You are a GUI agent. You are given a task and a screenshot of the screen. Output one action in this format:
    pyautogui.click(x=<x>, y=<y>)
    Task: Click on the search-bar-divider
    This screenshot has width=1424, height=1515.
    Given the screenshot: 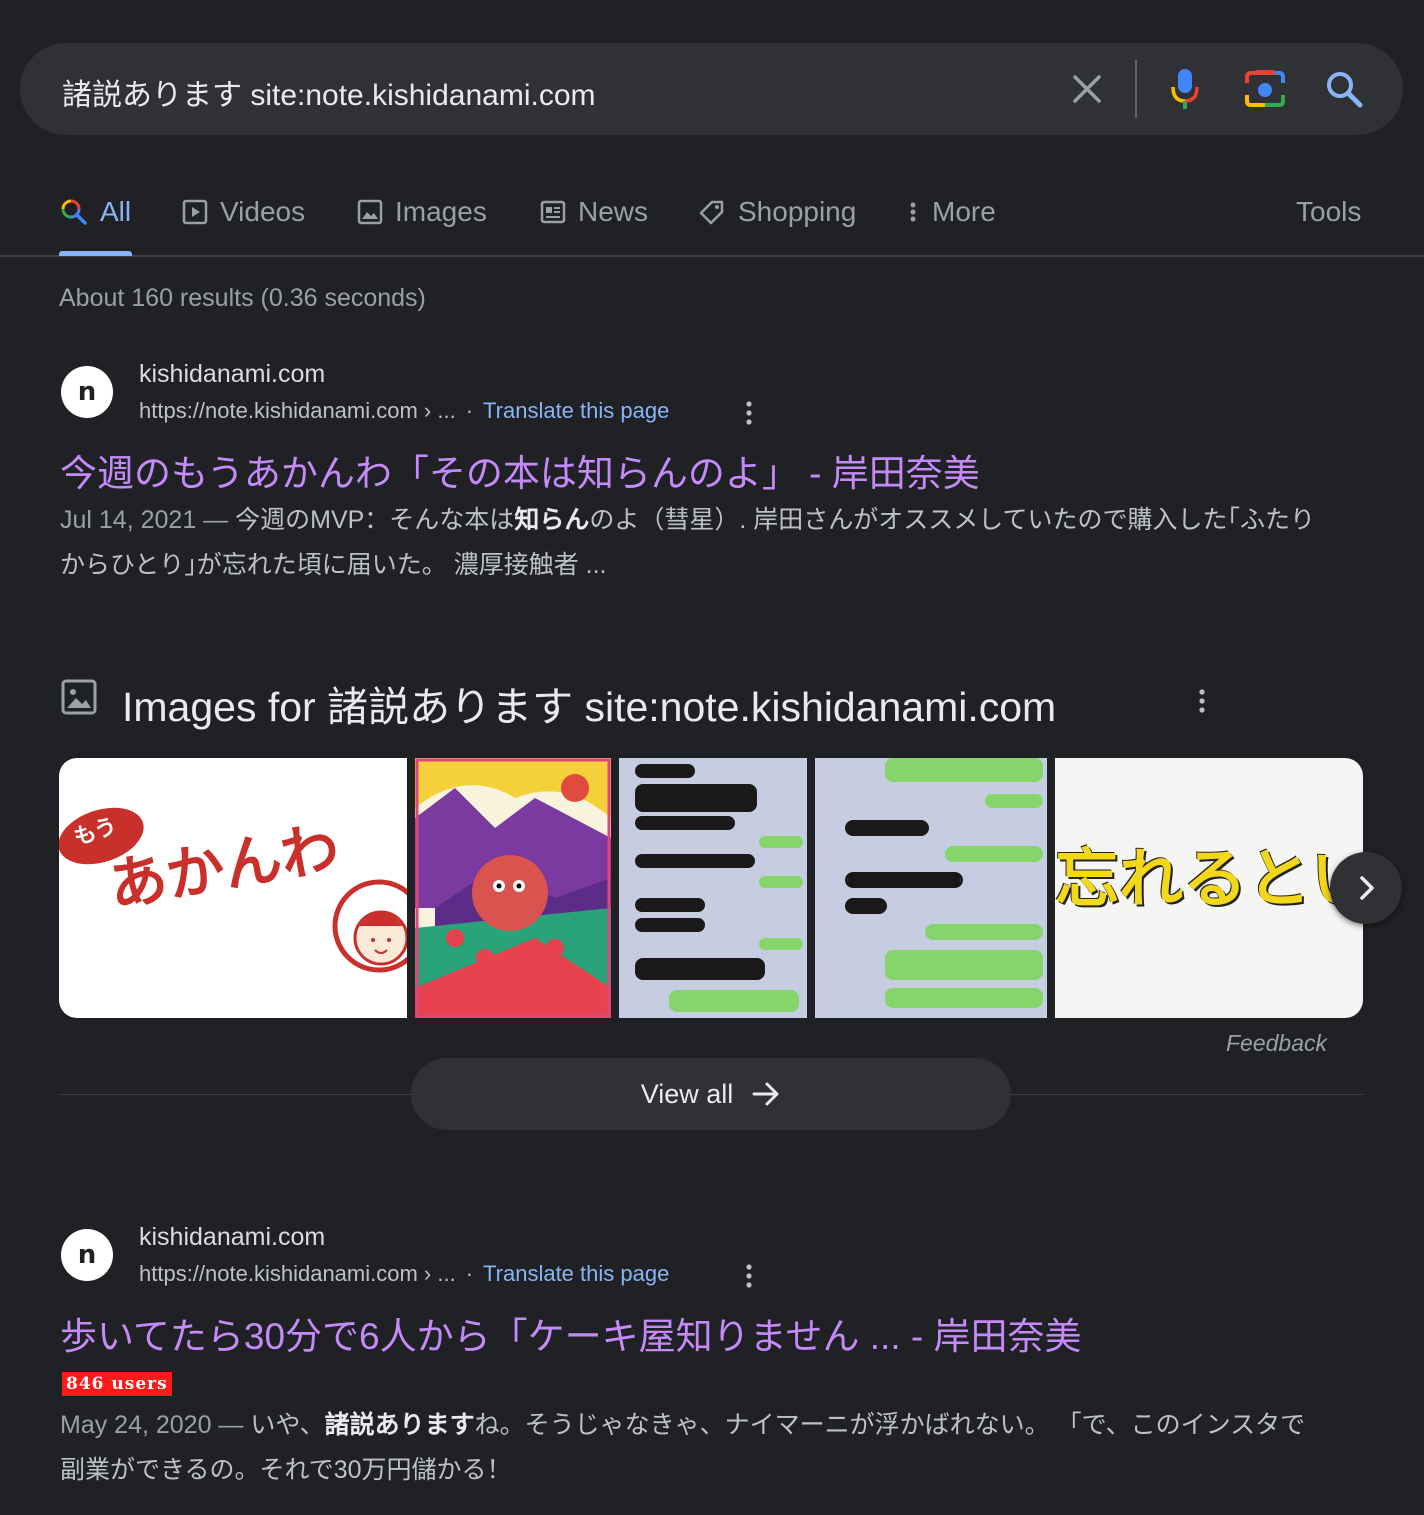 What is the action you would take?
    pyautogui.click(x=1136, y=89)
    